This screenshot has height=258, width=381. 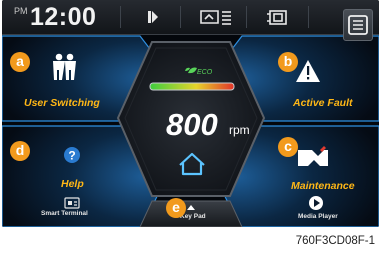 I want to click on callout-badge-c: c, so click(x=288, y=147).